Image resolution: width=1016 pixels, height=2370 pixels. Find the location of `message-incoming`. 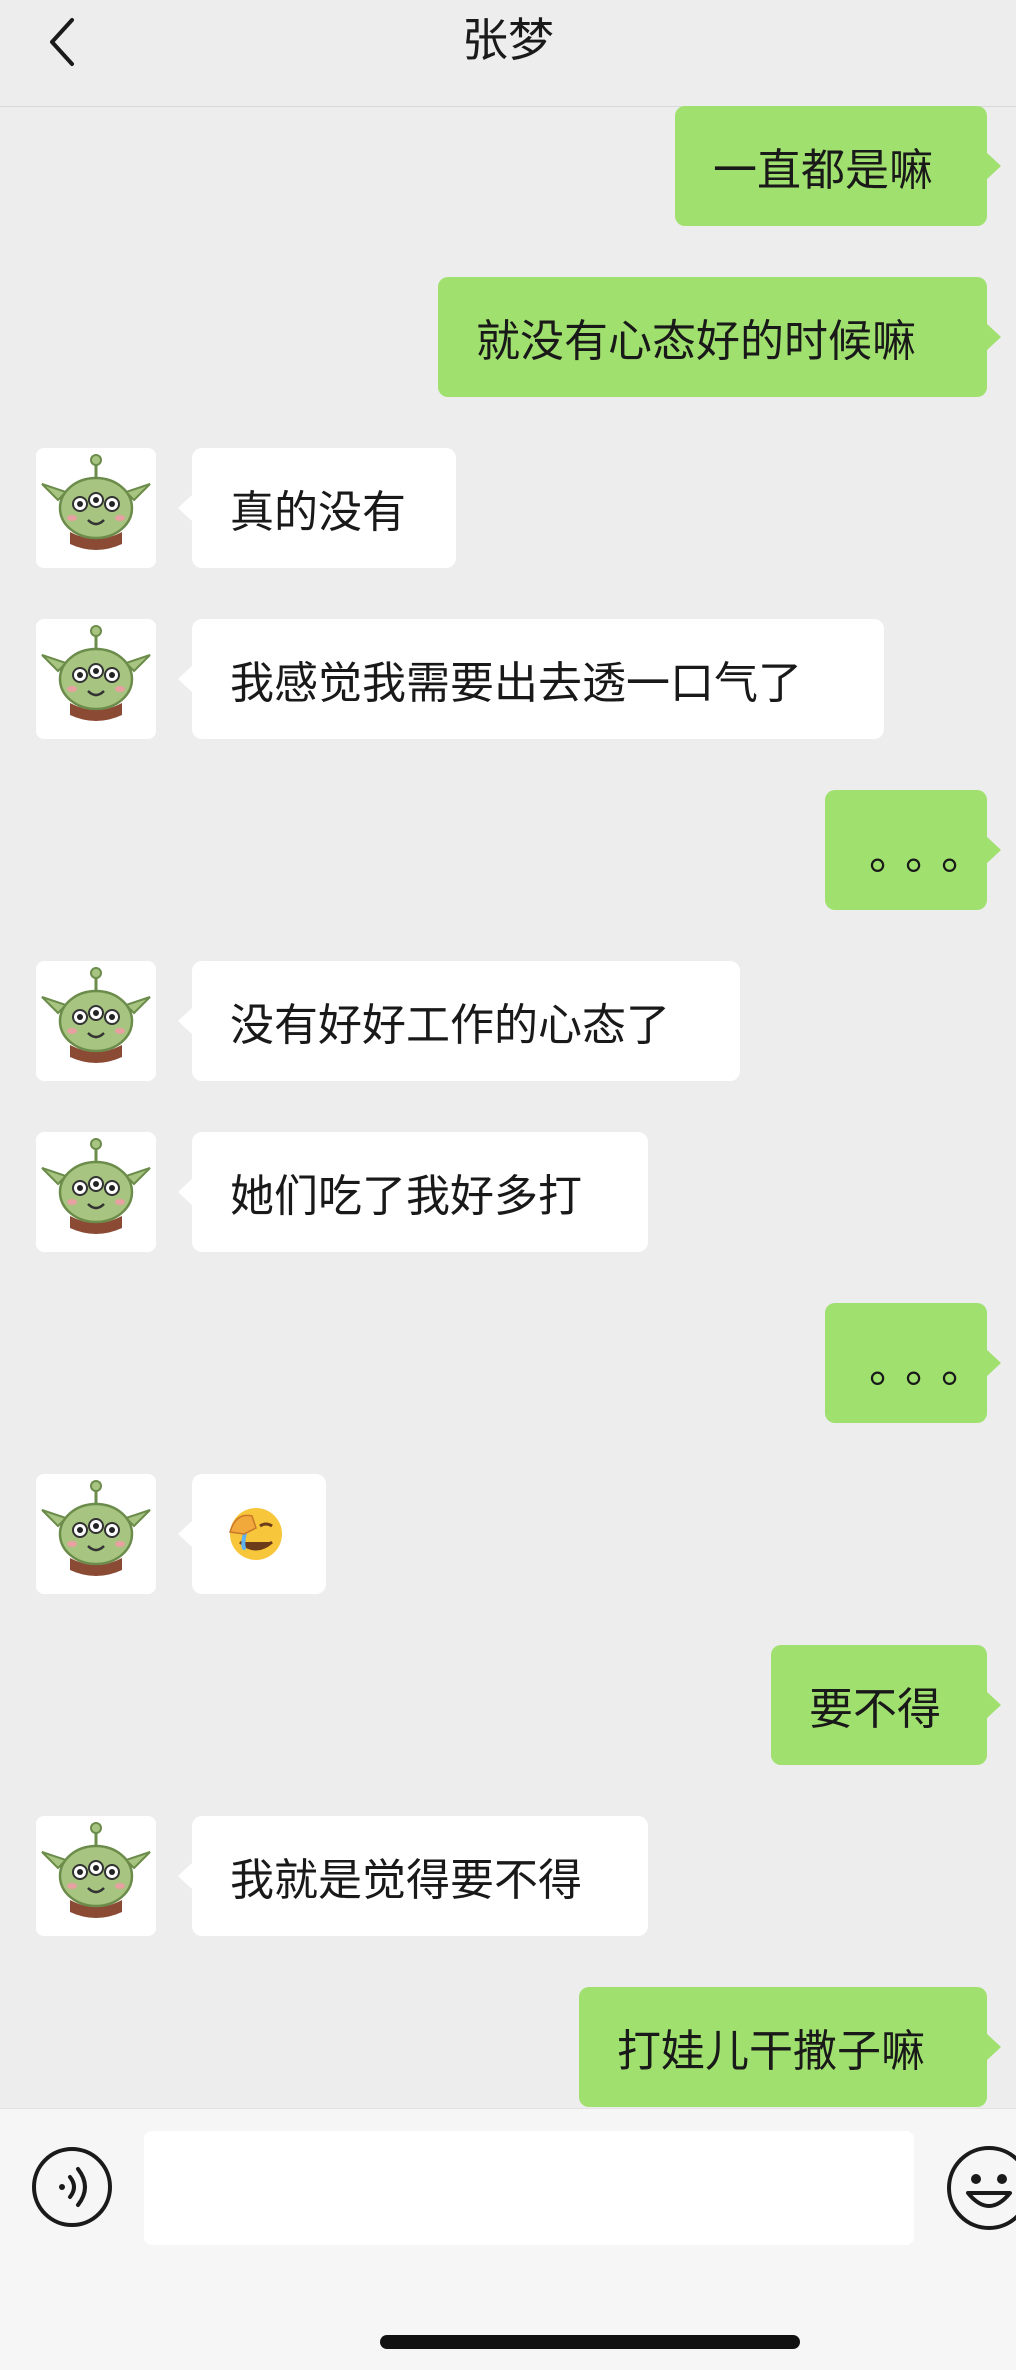

message-incoming is located at coordinates (252, 1534).